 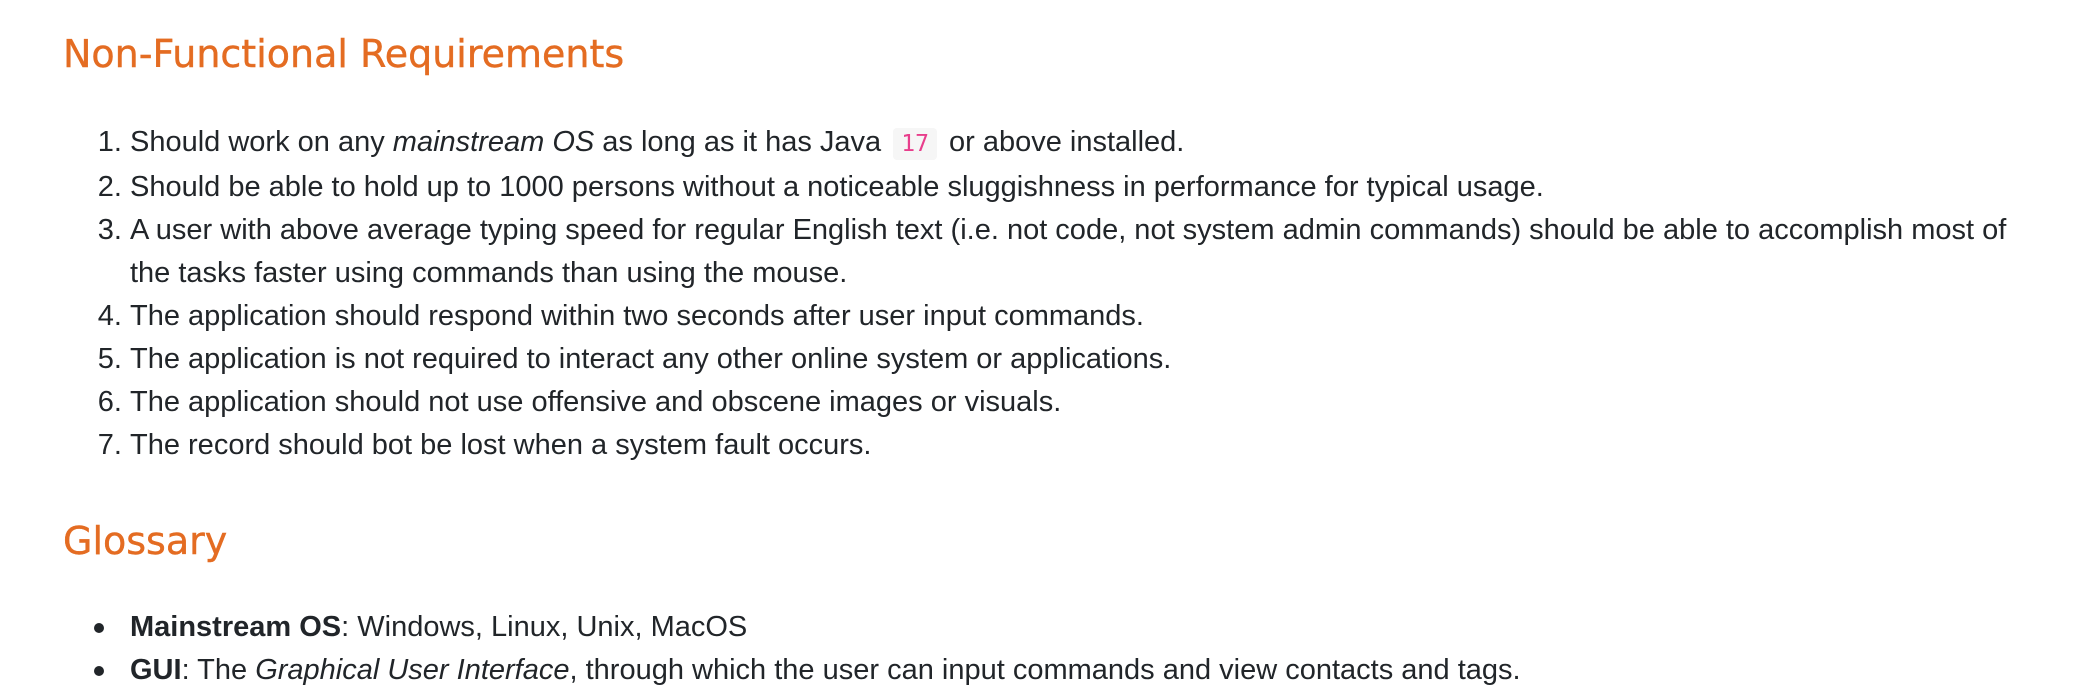 What do you see at coordinates (145, 541) in the screenshot?
I see `heading-glossary: Glossary` at bounding box center [145, 541].